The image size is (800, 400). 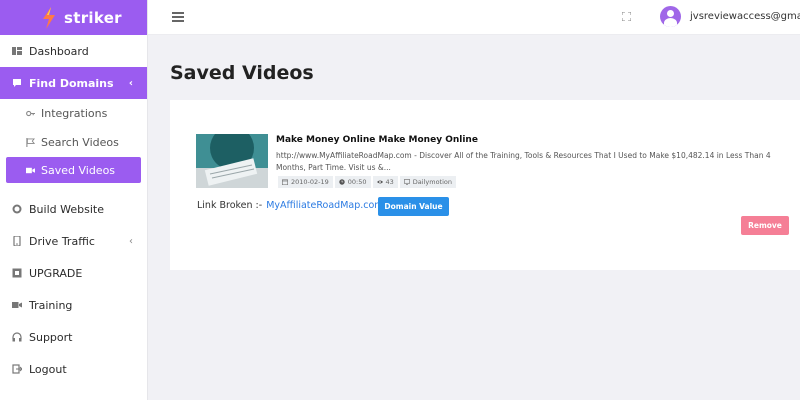 I want to click on top-bar: jvsreviewaccess@gmail.com, so click(x=474, y=17).